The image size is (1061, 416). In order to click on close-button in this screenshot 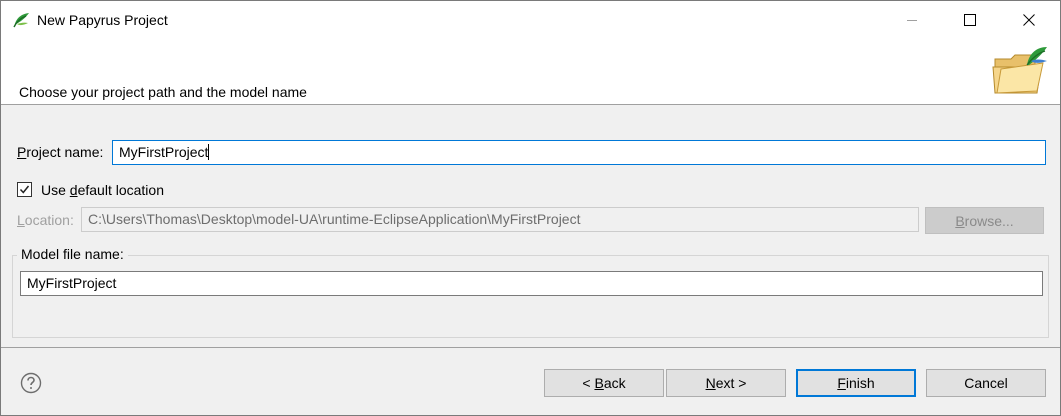, I will do `click(1029, 20)`.